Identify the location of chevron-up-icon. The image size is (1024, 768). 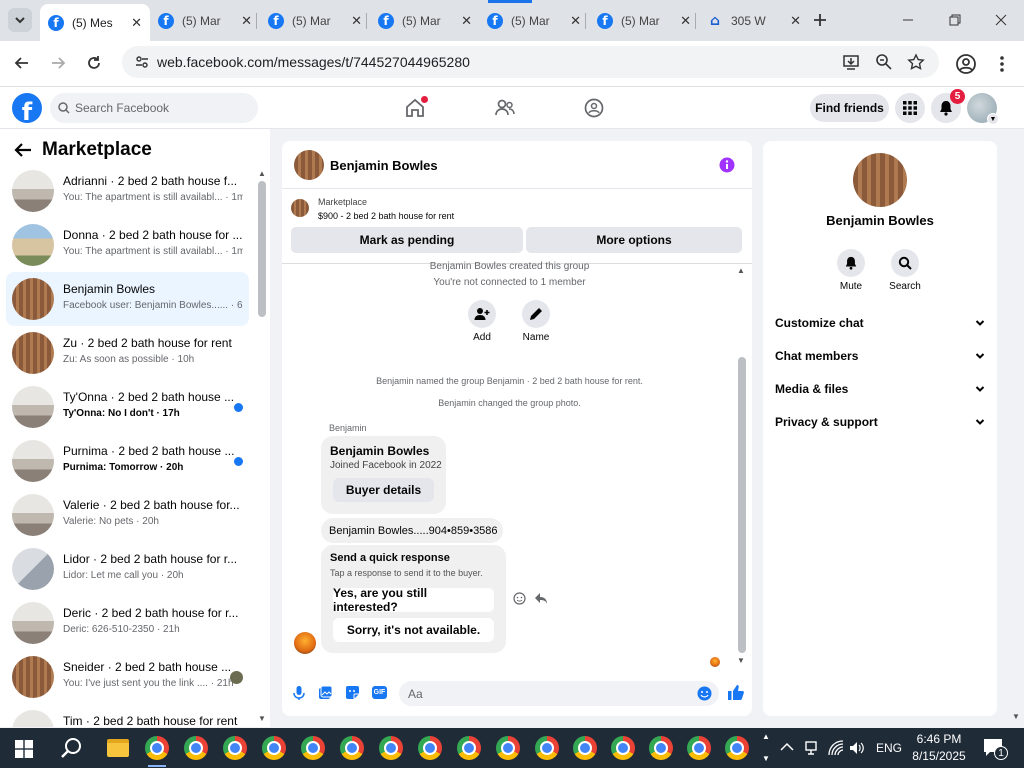
(787, 747).